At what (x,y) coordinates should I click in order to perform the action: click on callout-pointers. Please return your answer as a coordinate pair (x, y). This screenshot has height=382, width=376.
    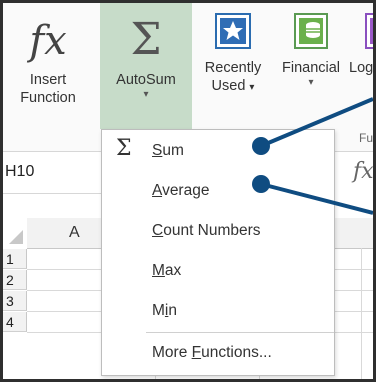
    Looking at the image, I should click on (312, 156).